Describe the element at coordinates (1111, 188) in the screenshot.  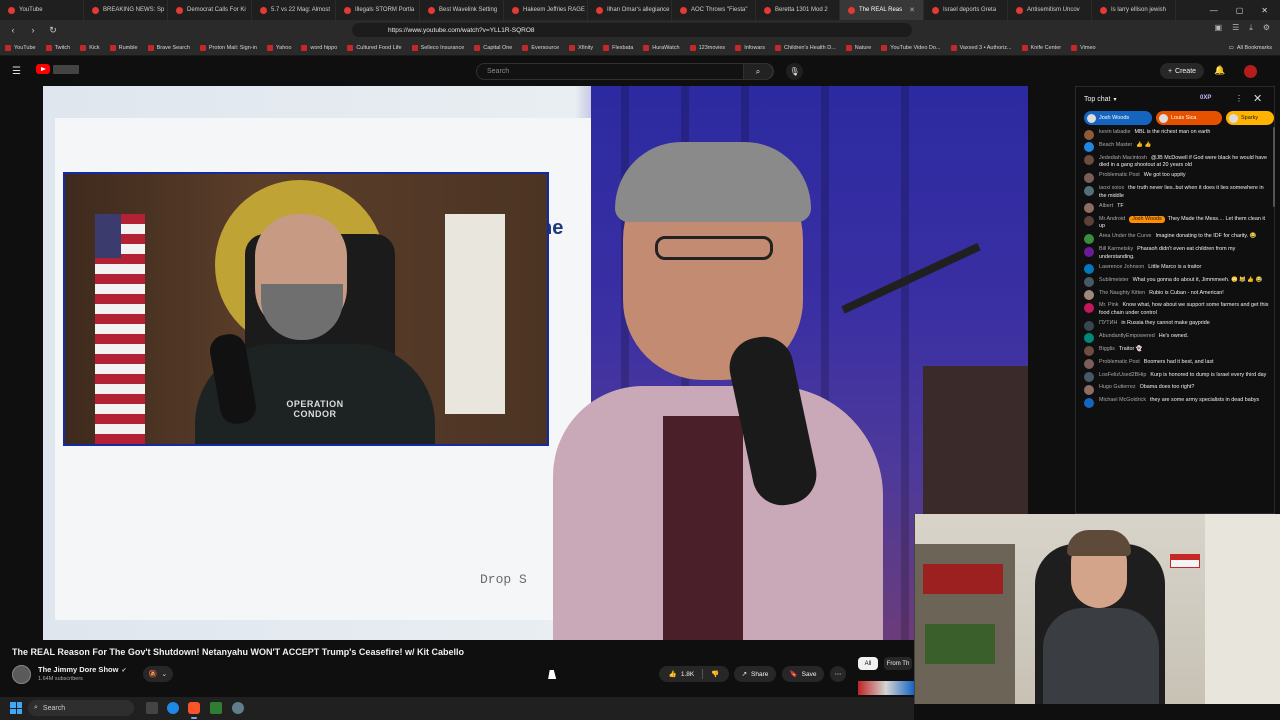
I see `chat-author-name: iaoxi xoiox` at that location.